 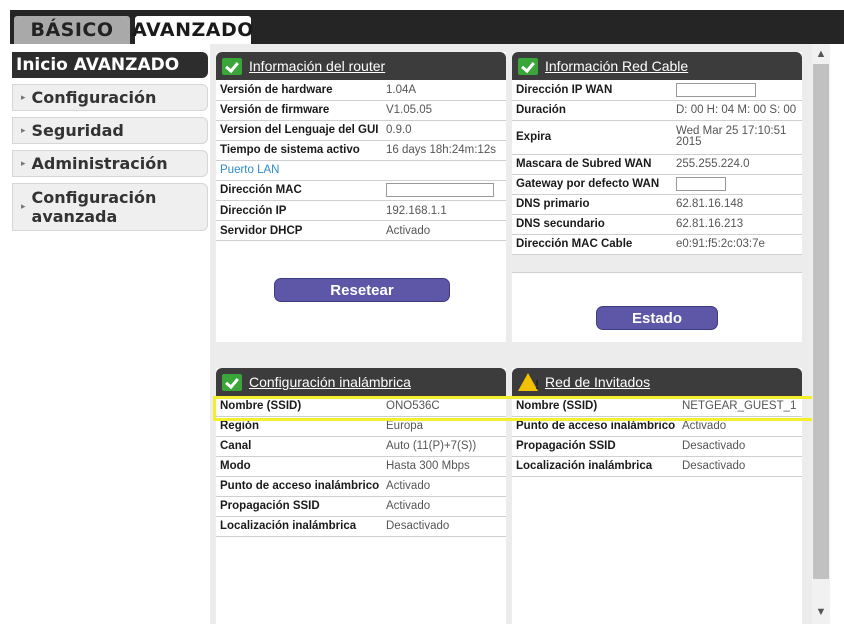 What do you see at coordinates (737, 224) in the screenshot?
I see `row-value: 62.81.16.213` at bounding box center [737, 224].